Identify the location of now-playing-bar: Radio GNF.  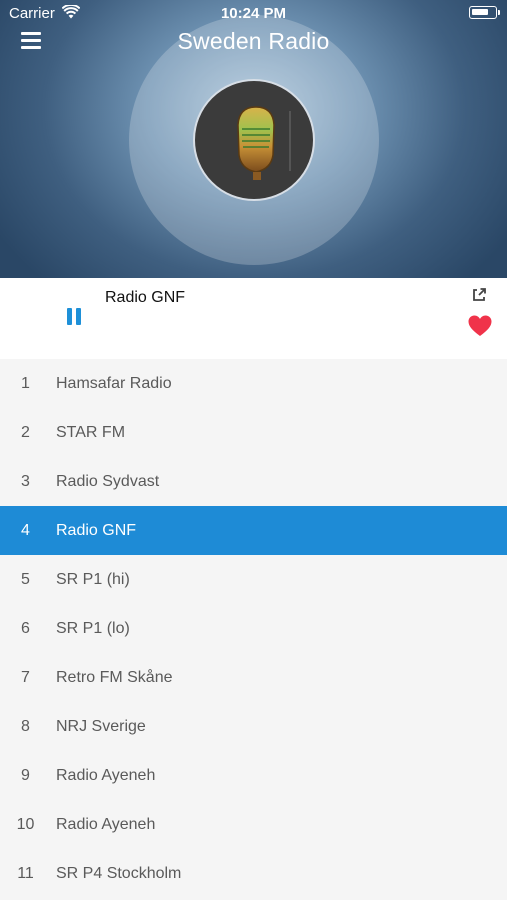
(253, 318).